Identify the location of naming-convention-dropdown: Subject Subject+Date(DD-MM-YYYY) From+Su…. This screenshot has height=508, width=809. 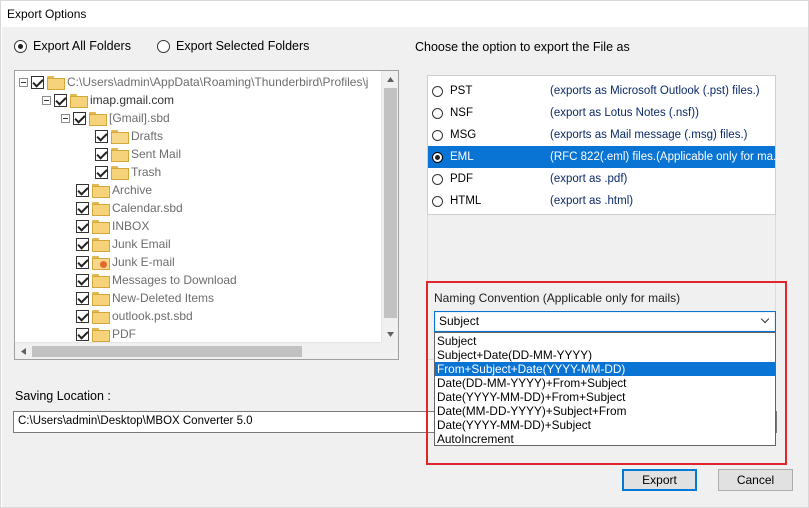
(605, 389).